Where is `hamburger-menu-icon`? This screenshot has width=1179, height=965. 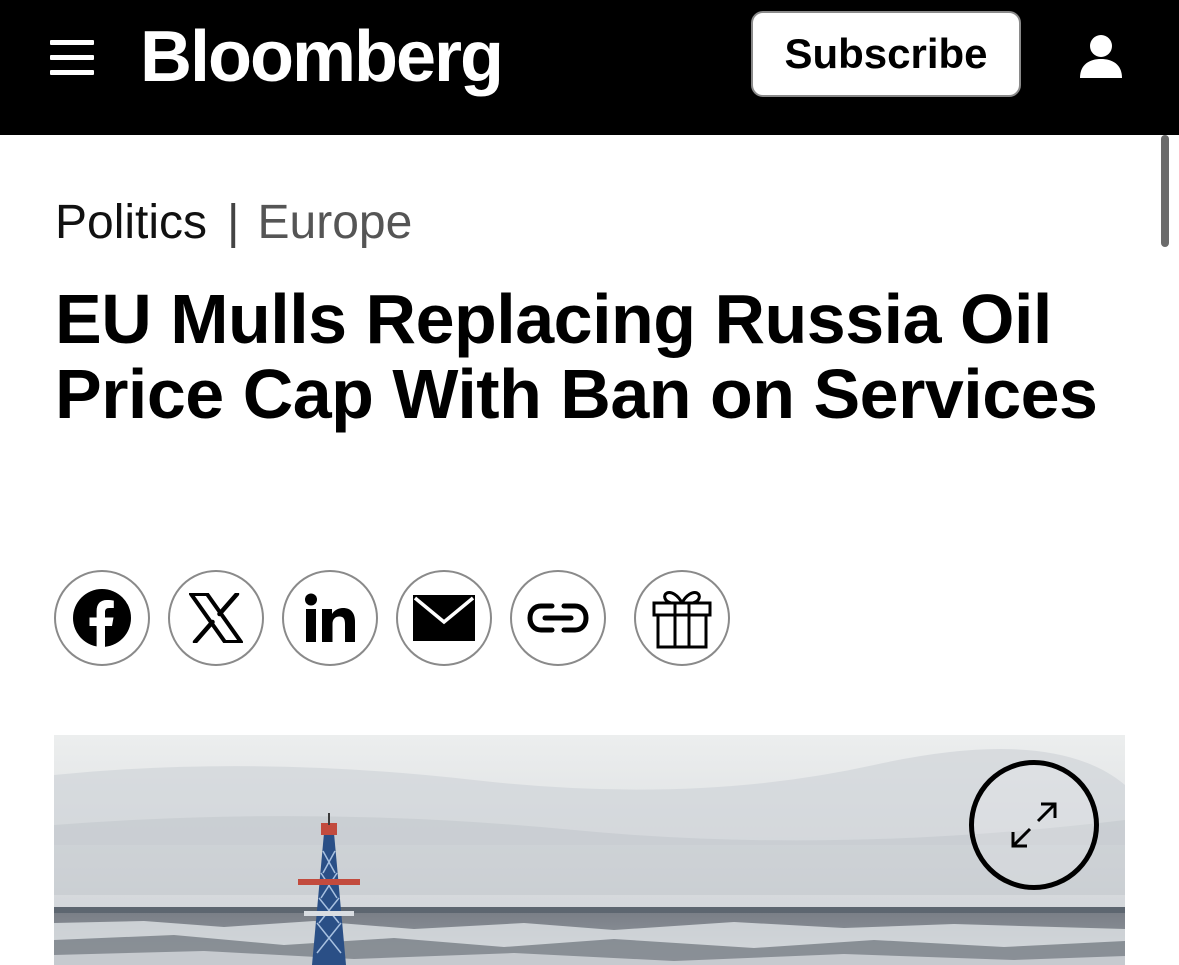
hamburger-menu-icon is located at coordinates (72, 58).